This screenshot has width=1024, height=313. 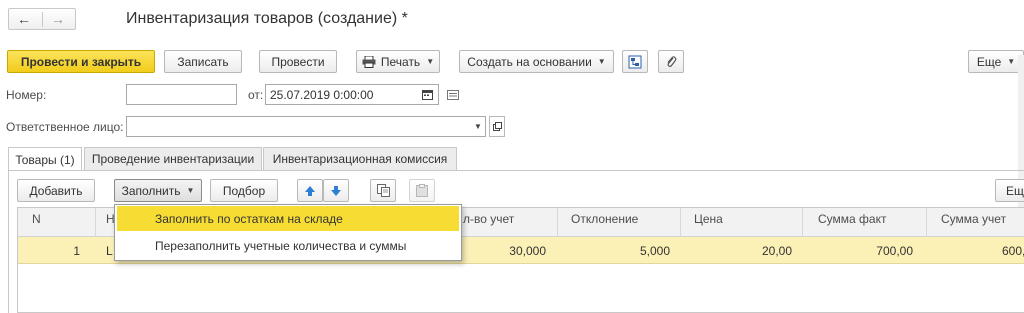 I want to click on cell-name: L, so click(x=109, y=251).